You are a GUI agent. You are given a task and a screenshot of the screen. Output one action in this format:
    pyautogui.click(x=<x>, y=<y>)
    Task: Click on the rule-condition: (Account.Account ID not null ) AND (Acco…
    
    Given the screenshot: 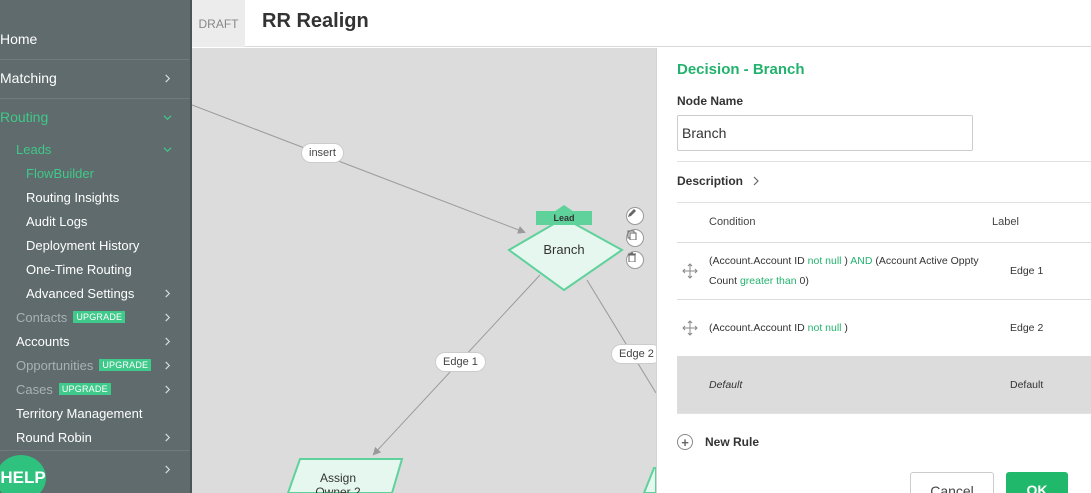 What is the action you would take?
    pyautogui.click(x=859, y=271)
    